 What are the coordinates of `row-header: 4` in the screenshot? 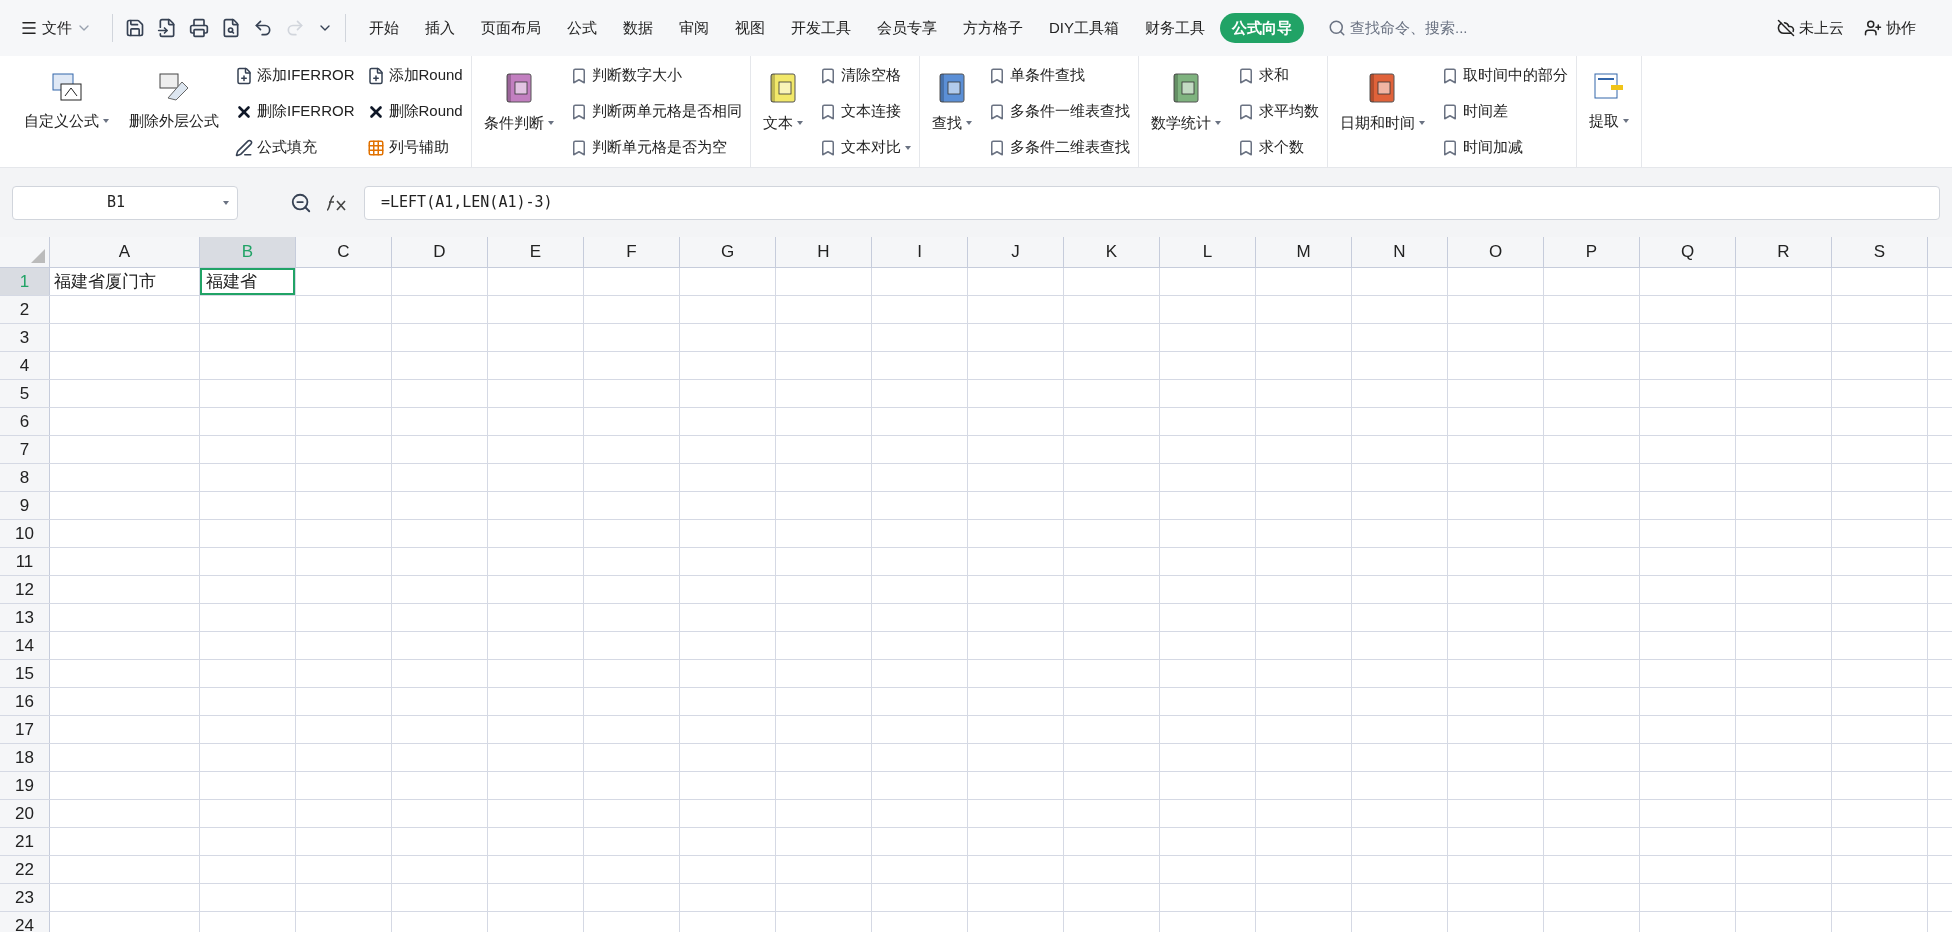 It's located at (25, 365).